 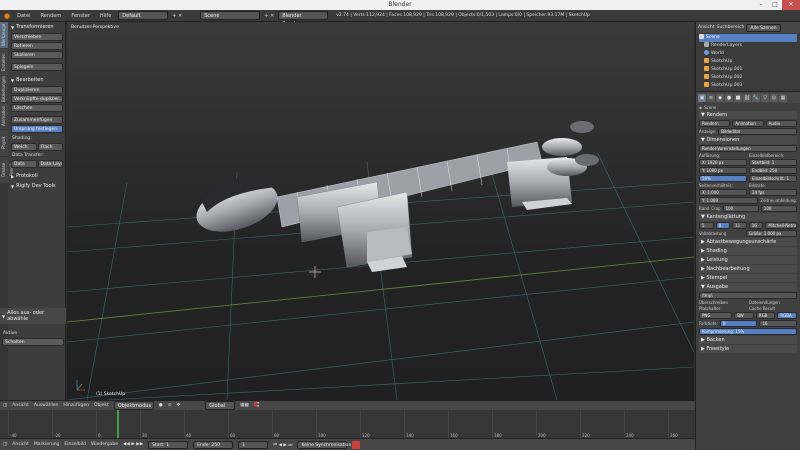 What do you see at coordinates (756, 97) in the screenshot?
I see `modifiers-tab-icon: 🔧` at bounding box center [756, 97].